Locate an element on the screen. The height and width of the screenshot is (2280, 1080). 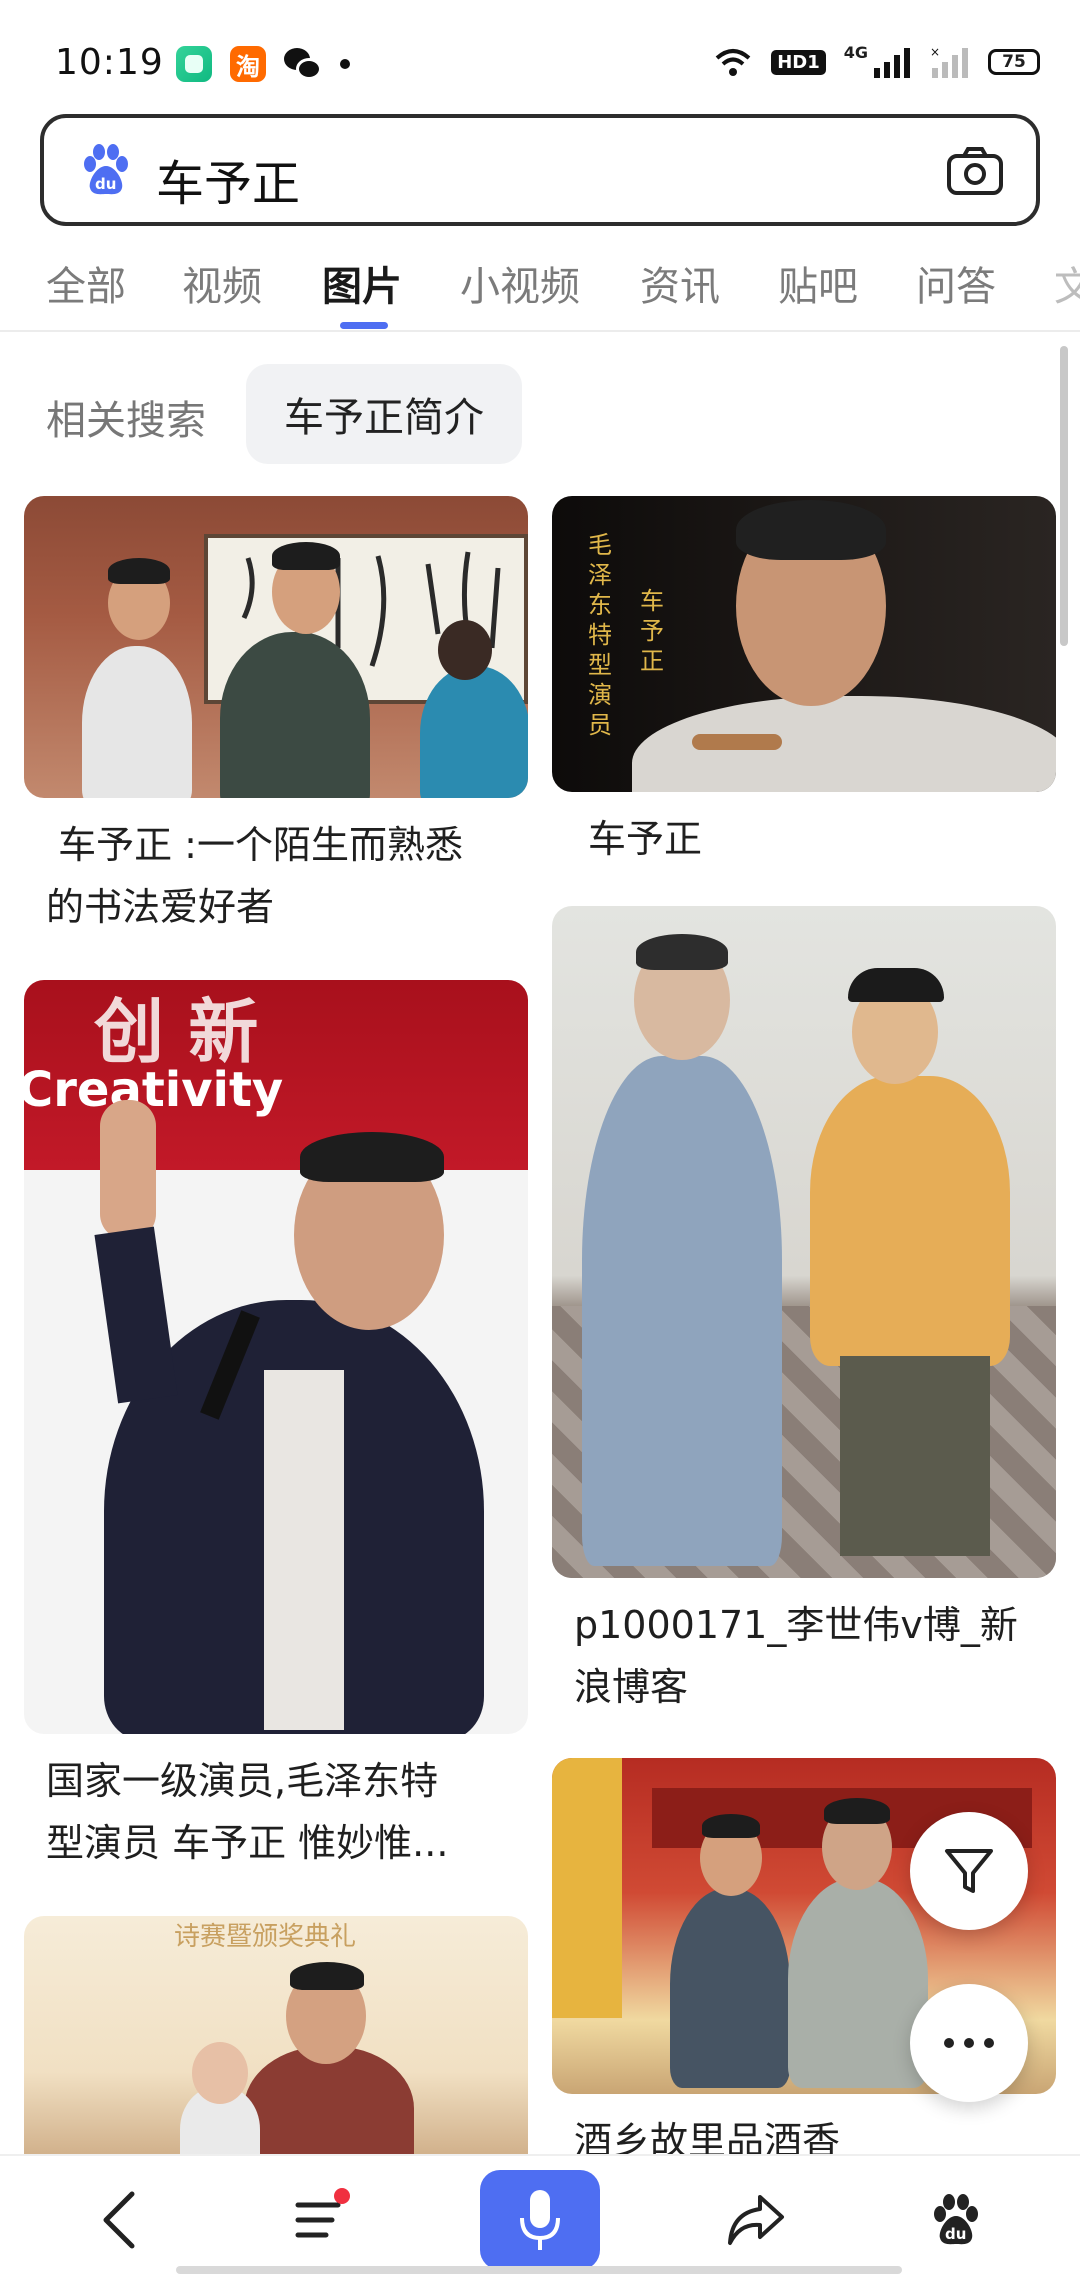
image-result-card: 车予正 :一个陌生而熟悉 的书法爱好者 is located at coordinates (276, 716).